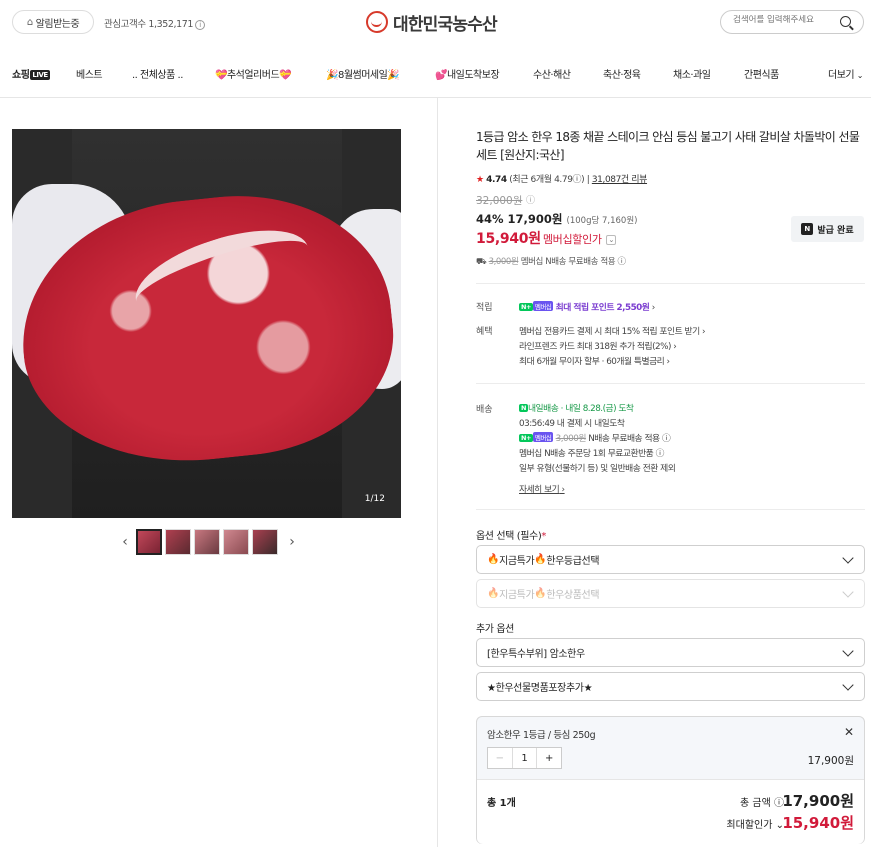  What do you see at coordinates (622, 73) in the screenshot?
I see `nav-item-meat: 축산·정육` at bounding box center [622, 73].